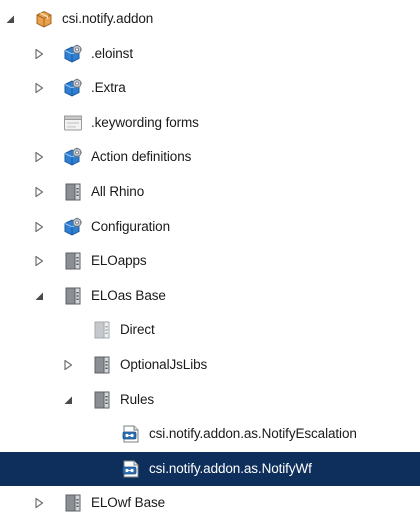  I want to click on tree-item-label: Rules, so click(137, 399).